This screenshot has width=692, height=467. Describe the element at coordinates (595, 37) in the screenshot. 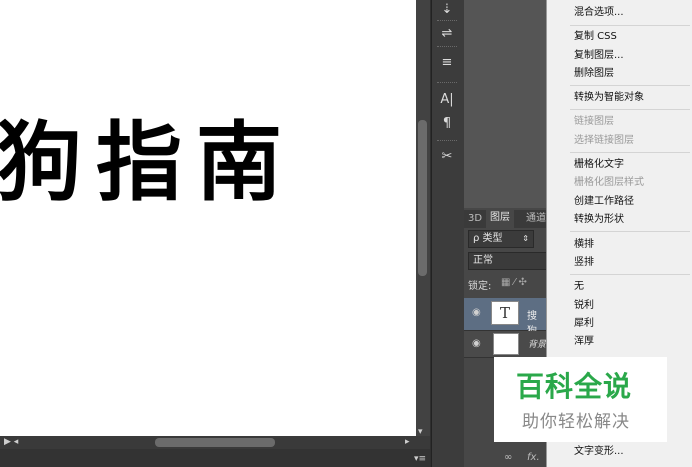

I see `menu-item-copy-css: 复制 CSS` at that location.